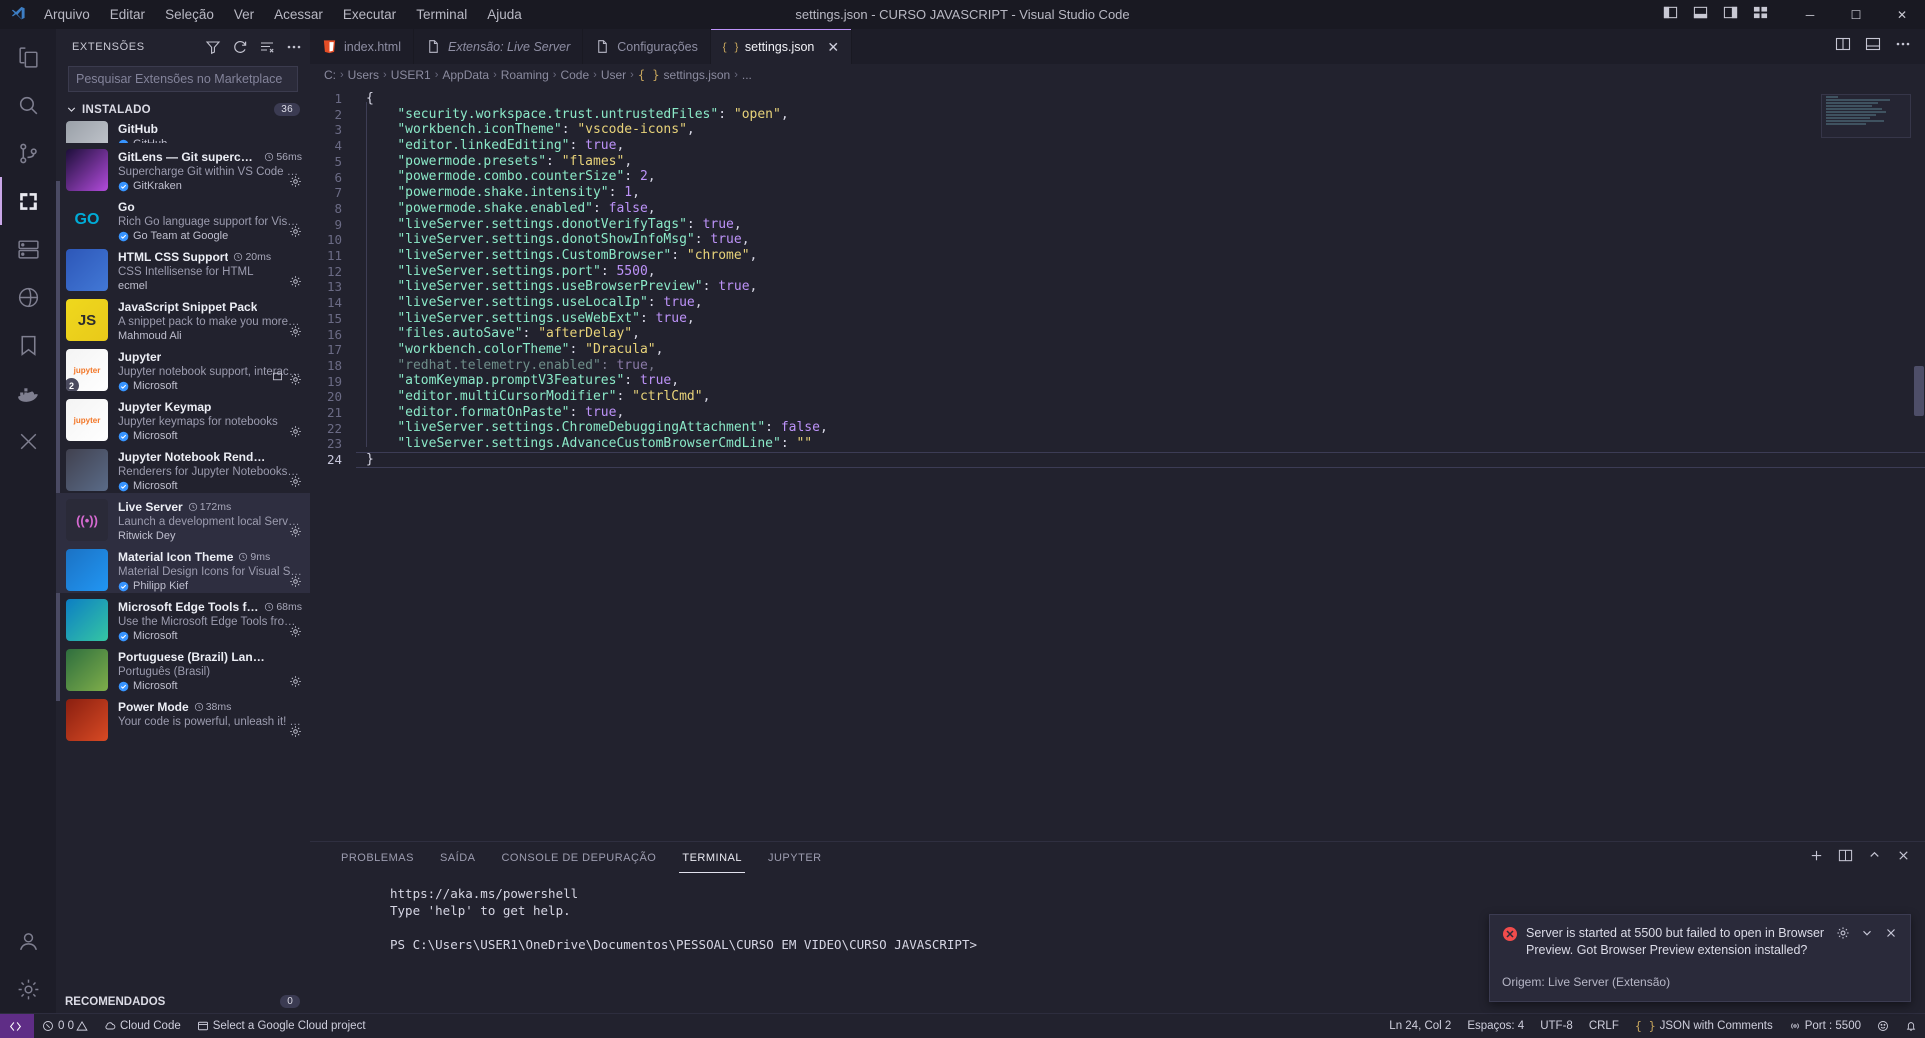  Describe the element at coordinates (833, 47) in the screenshot. I see `editor-tab-close-icon: ✕` at that location.